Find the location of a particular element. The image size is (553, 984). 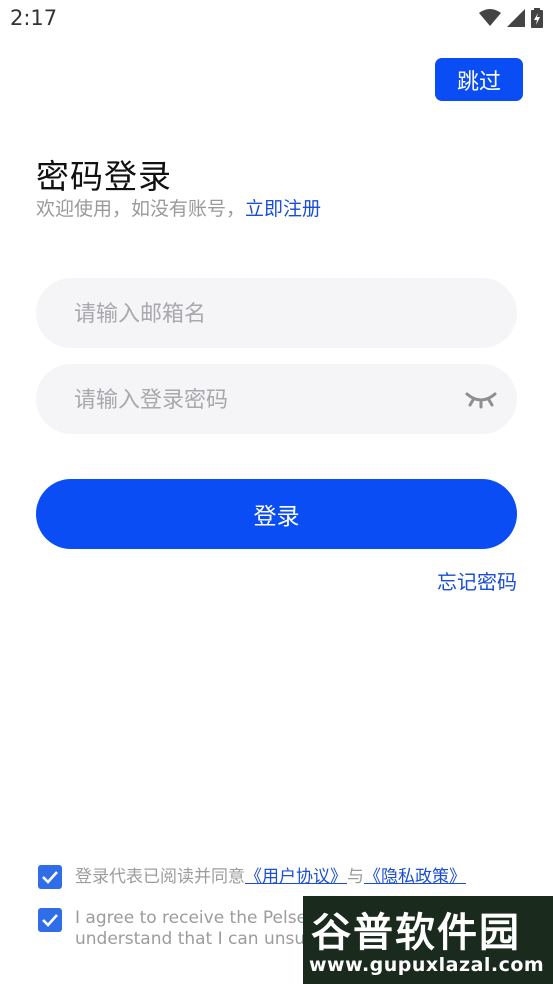

status-time: 2:17 is located at coordinates (34, 18).